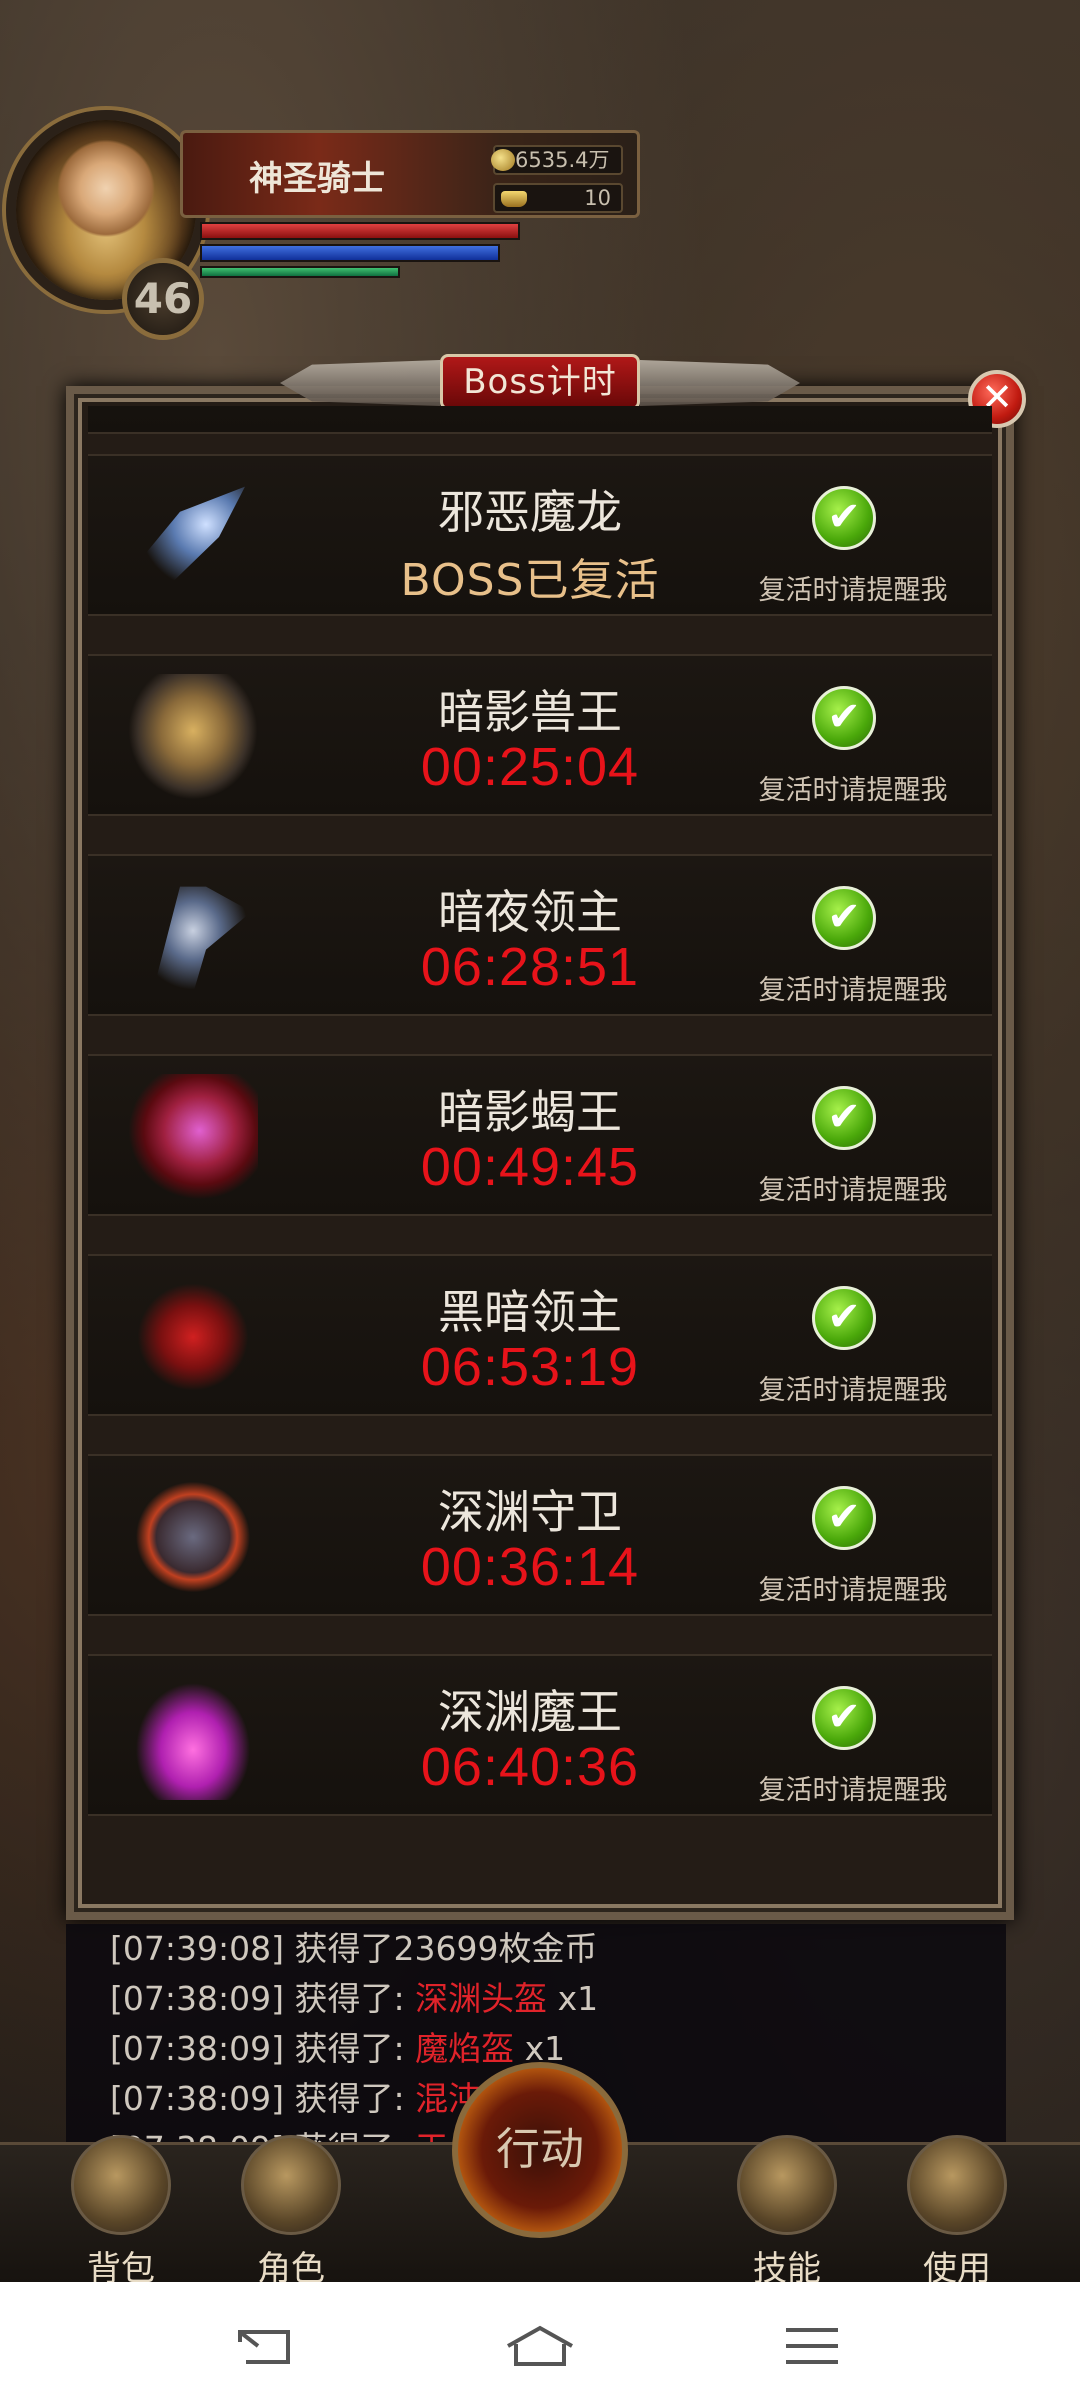  I want to click on gold-display: 6535.4万, so click(557, 160).